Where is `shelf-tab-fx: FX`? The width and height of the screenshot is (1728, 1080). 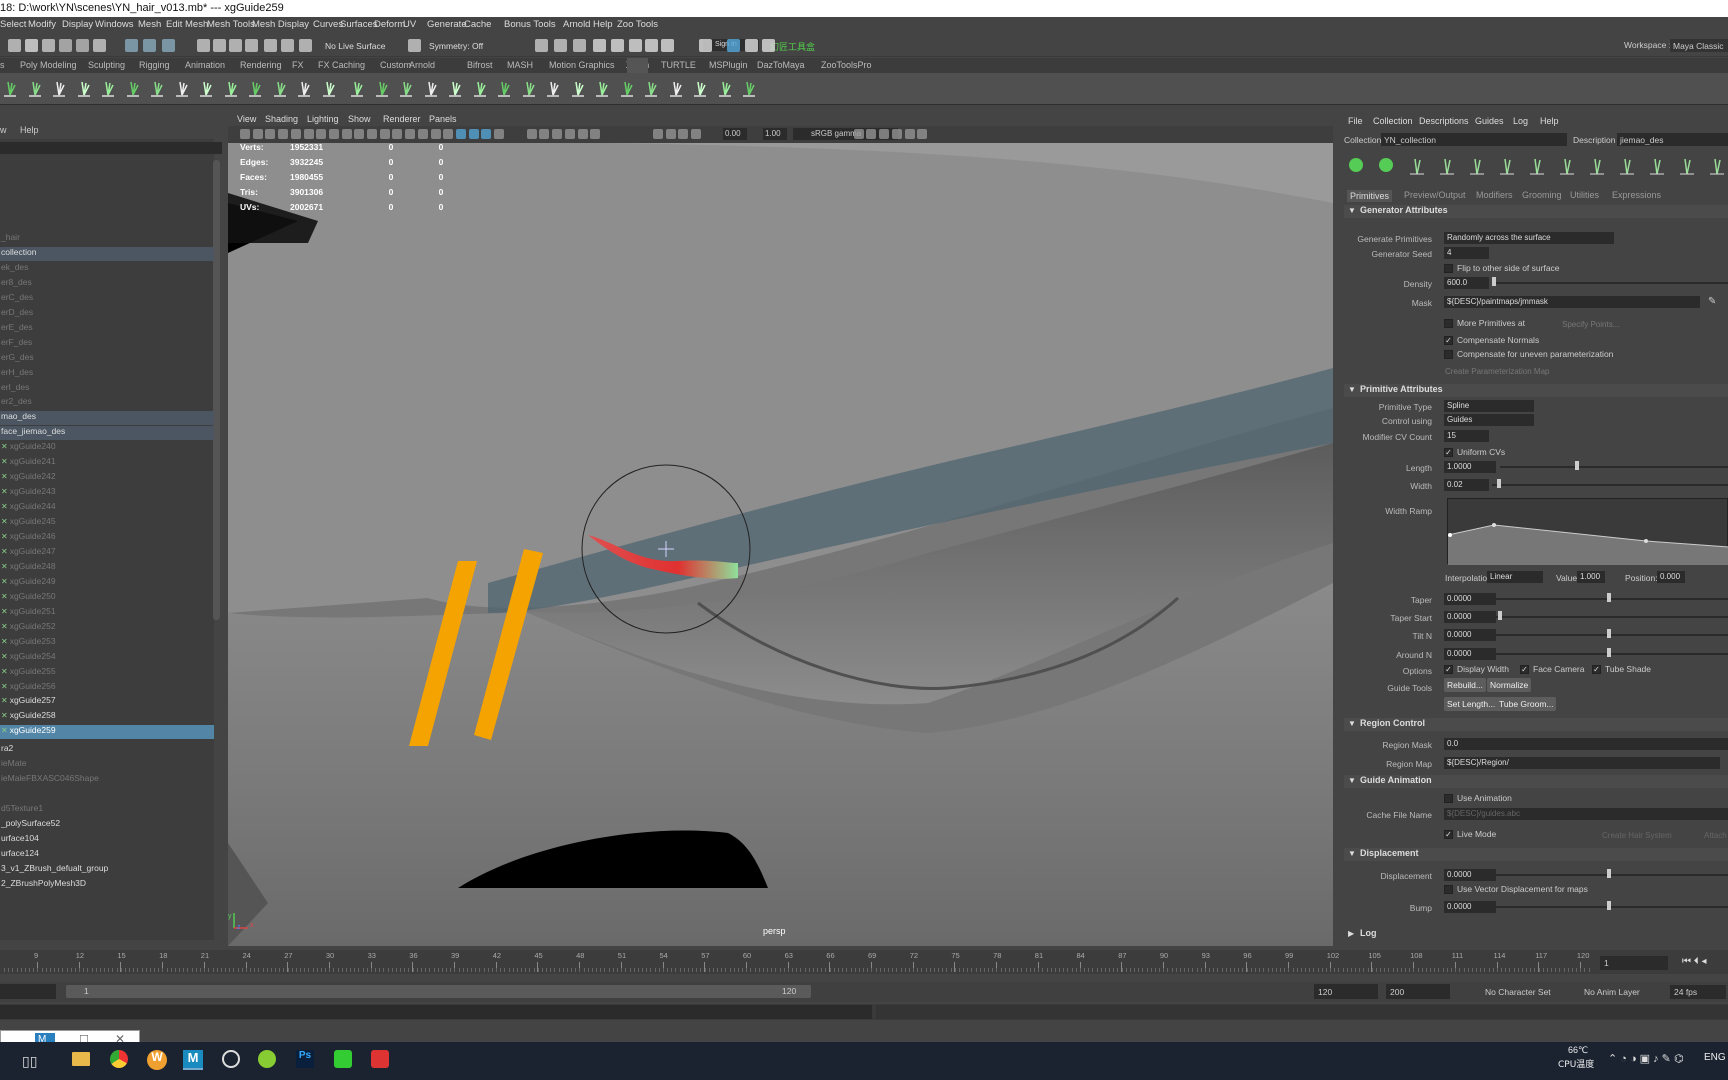 shelf-tab-fx: FX is located at coordinates (298, 65).